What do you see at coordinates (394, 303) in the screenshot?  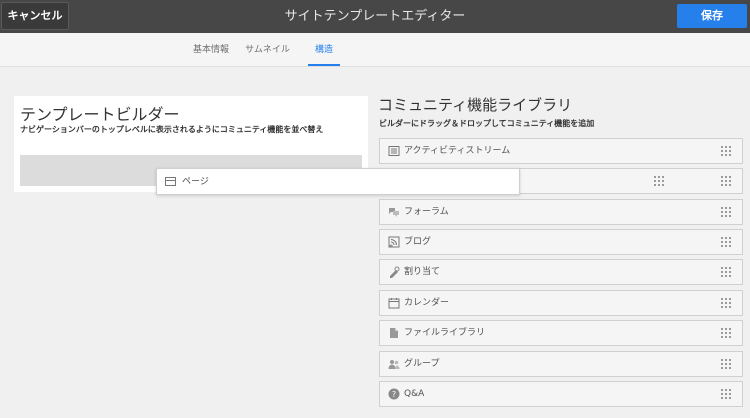 I see `calendar-icon` at bounding box center [394, 303].